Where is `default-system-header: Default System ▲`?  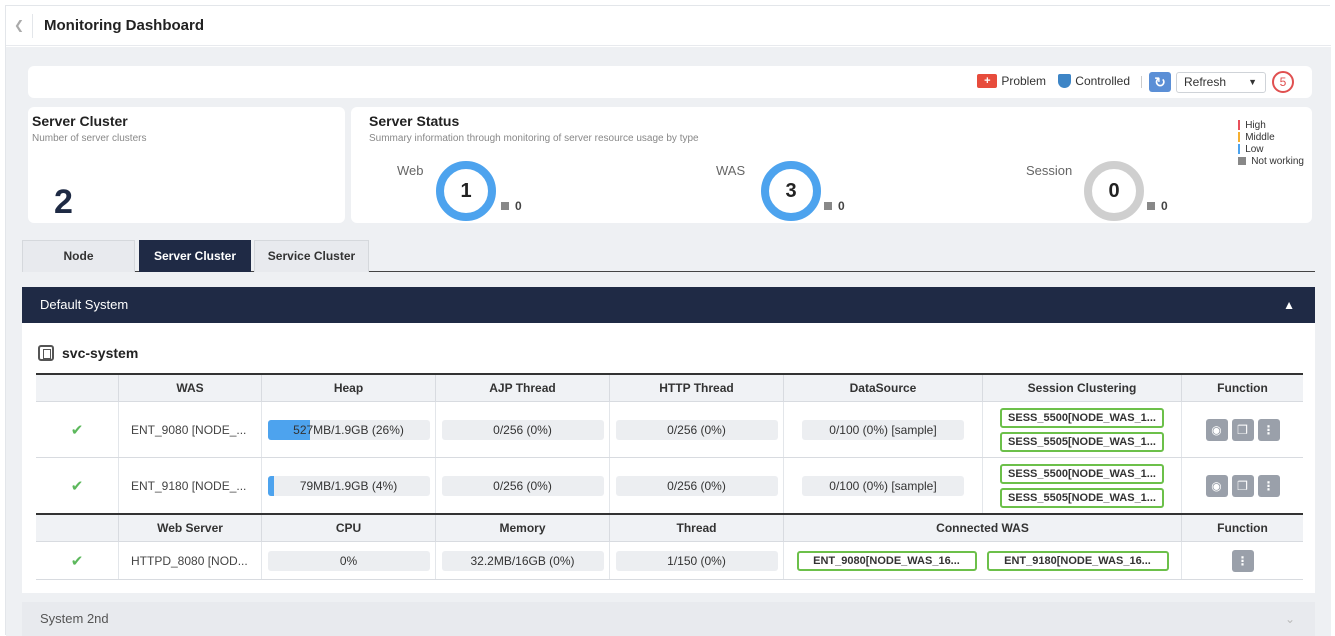
default-system-header: Default System ▲ is located at coordinates (668, 305).